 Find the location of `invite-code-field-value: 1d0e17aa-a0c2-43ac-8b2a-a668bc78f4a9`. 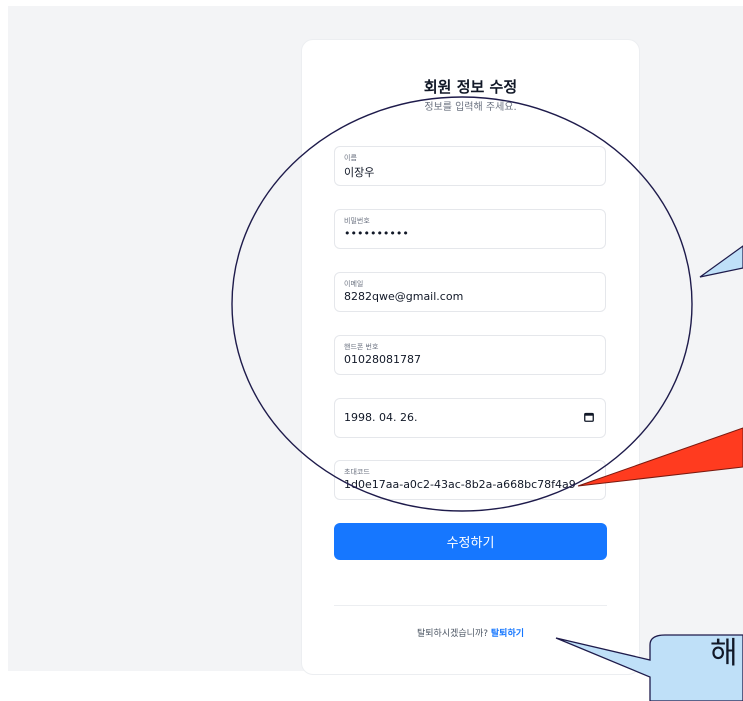

invite-code-field-value: 1d0e17aa-a0c2-43ac-8b2a-a668bc78f4a9 is located at coordinates (460, 484).